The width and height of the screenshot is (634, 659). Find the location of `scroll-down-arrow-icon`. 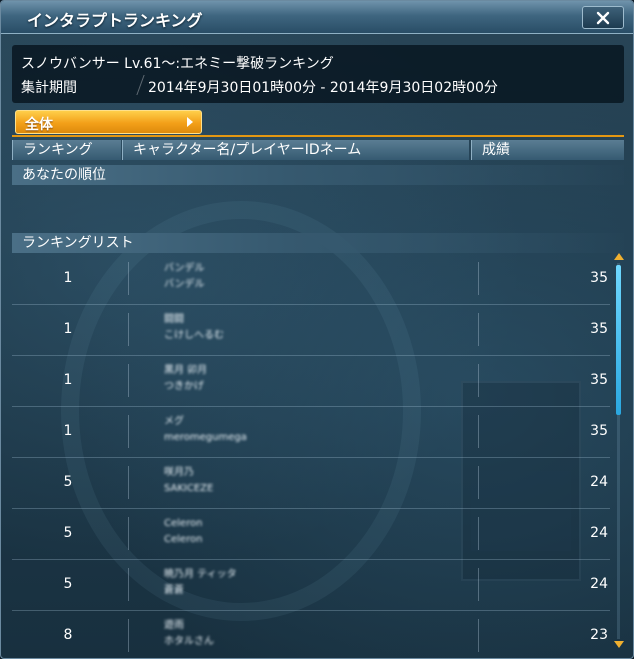

scroll-down-arrow-icon is located at coordinates (619, 644).